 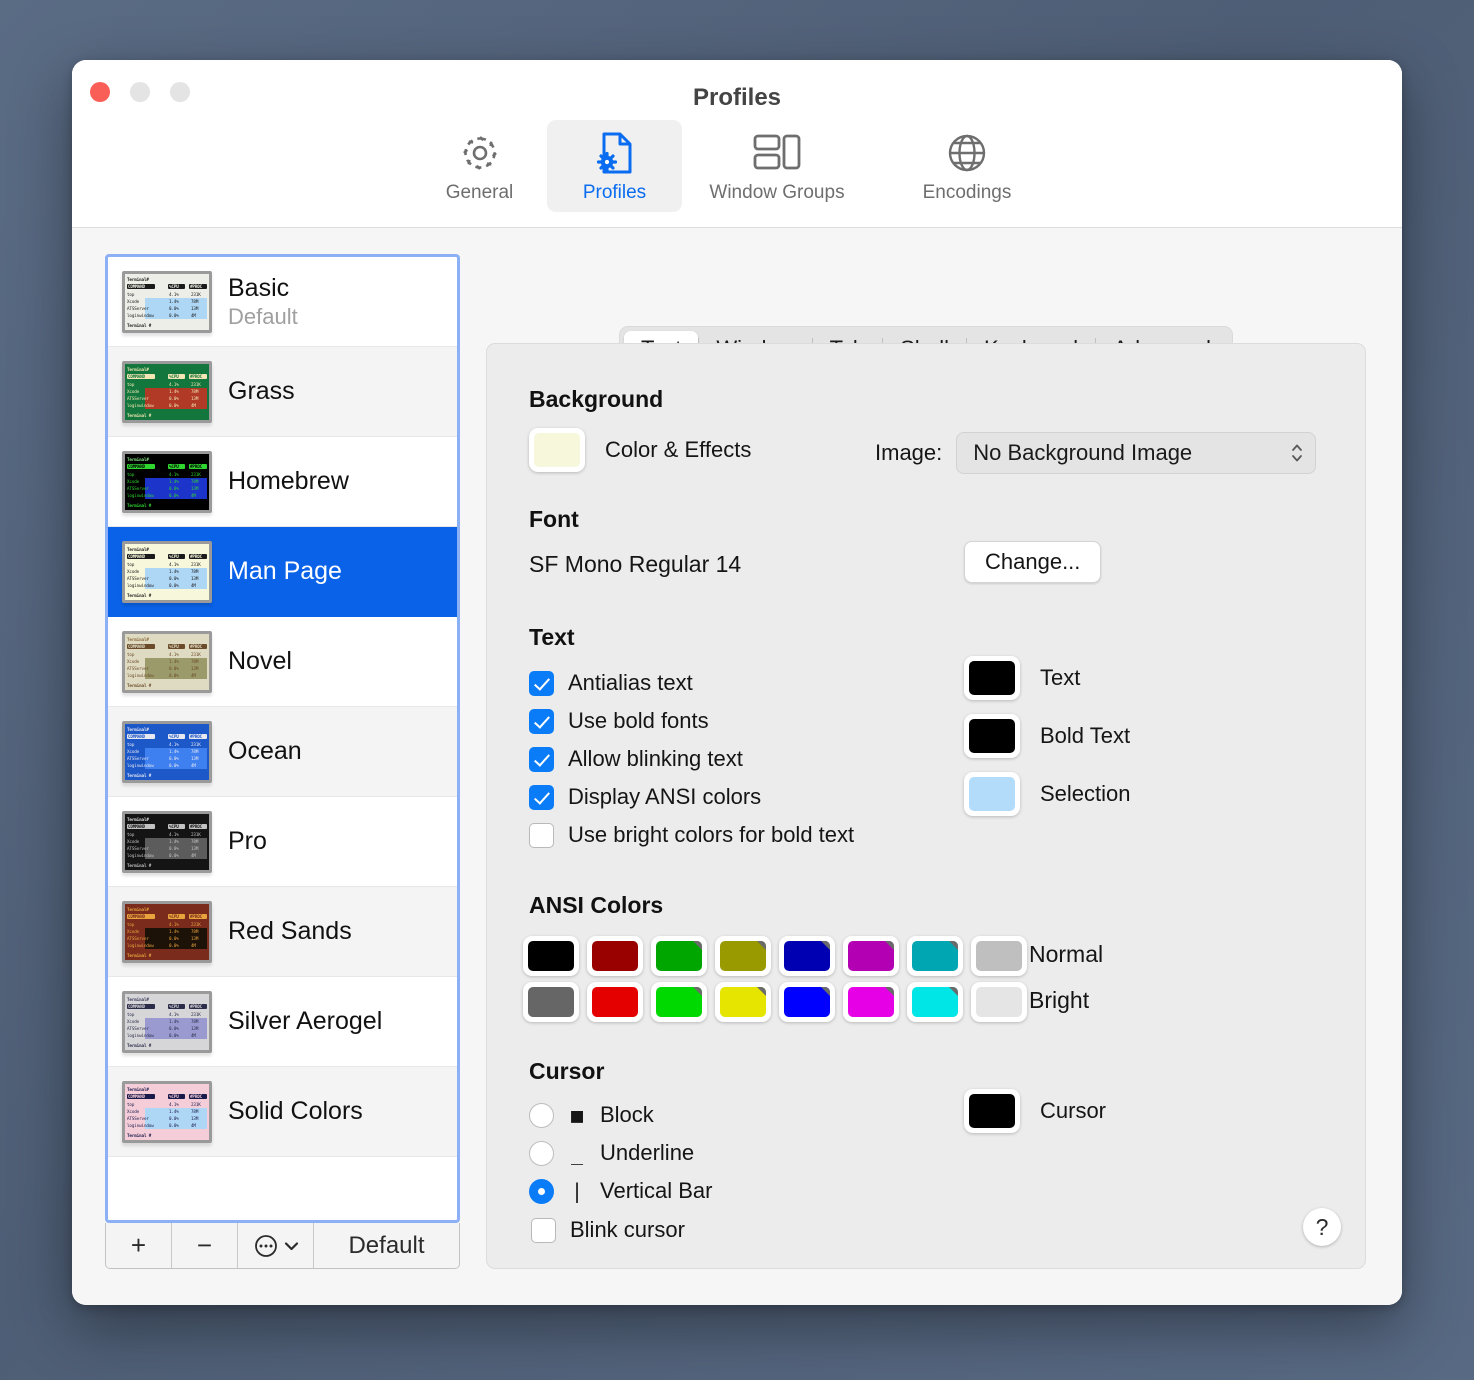 I want to click on background-image-select: No Background Image, so click(x=1136, y=453).